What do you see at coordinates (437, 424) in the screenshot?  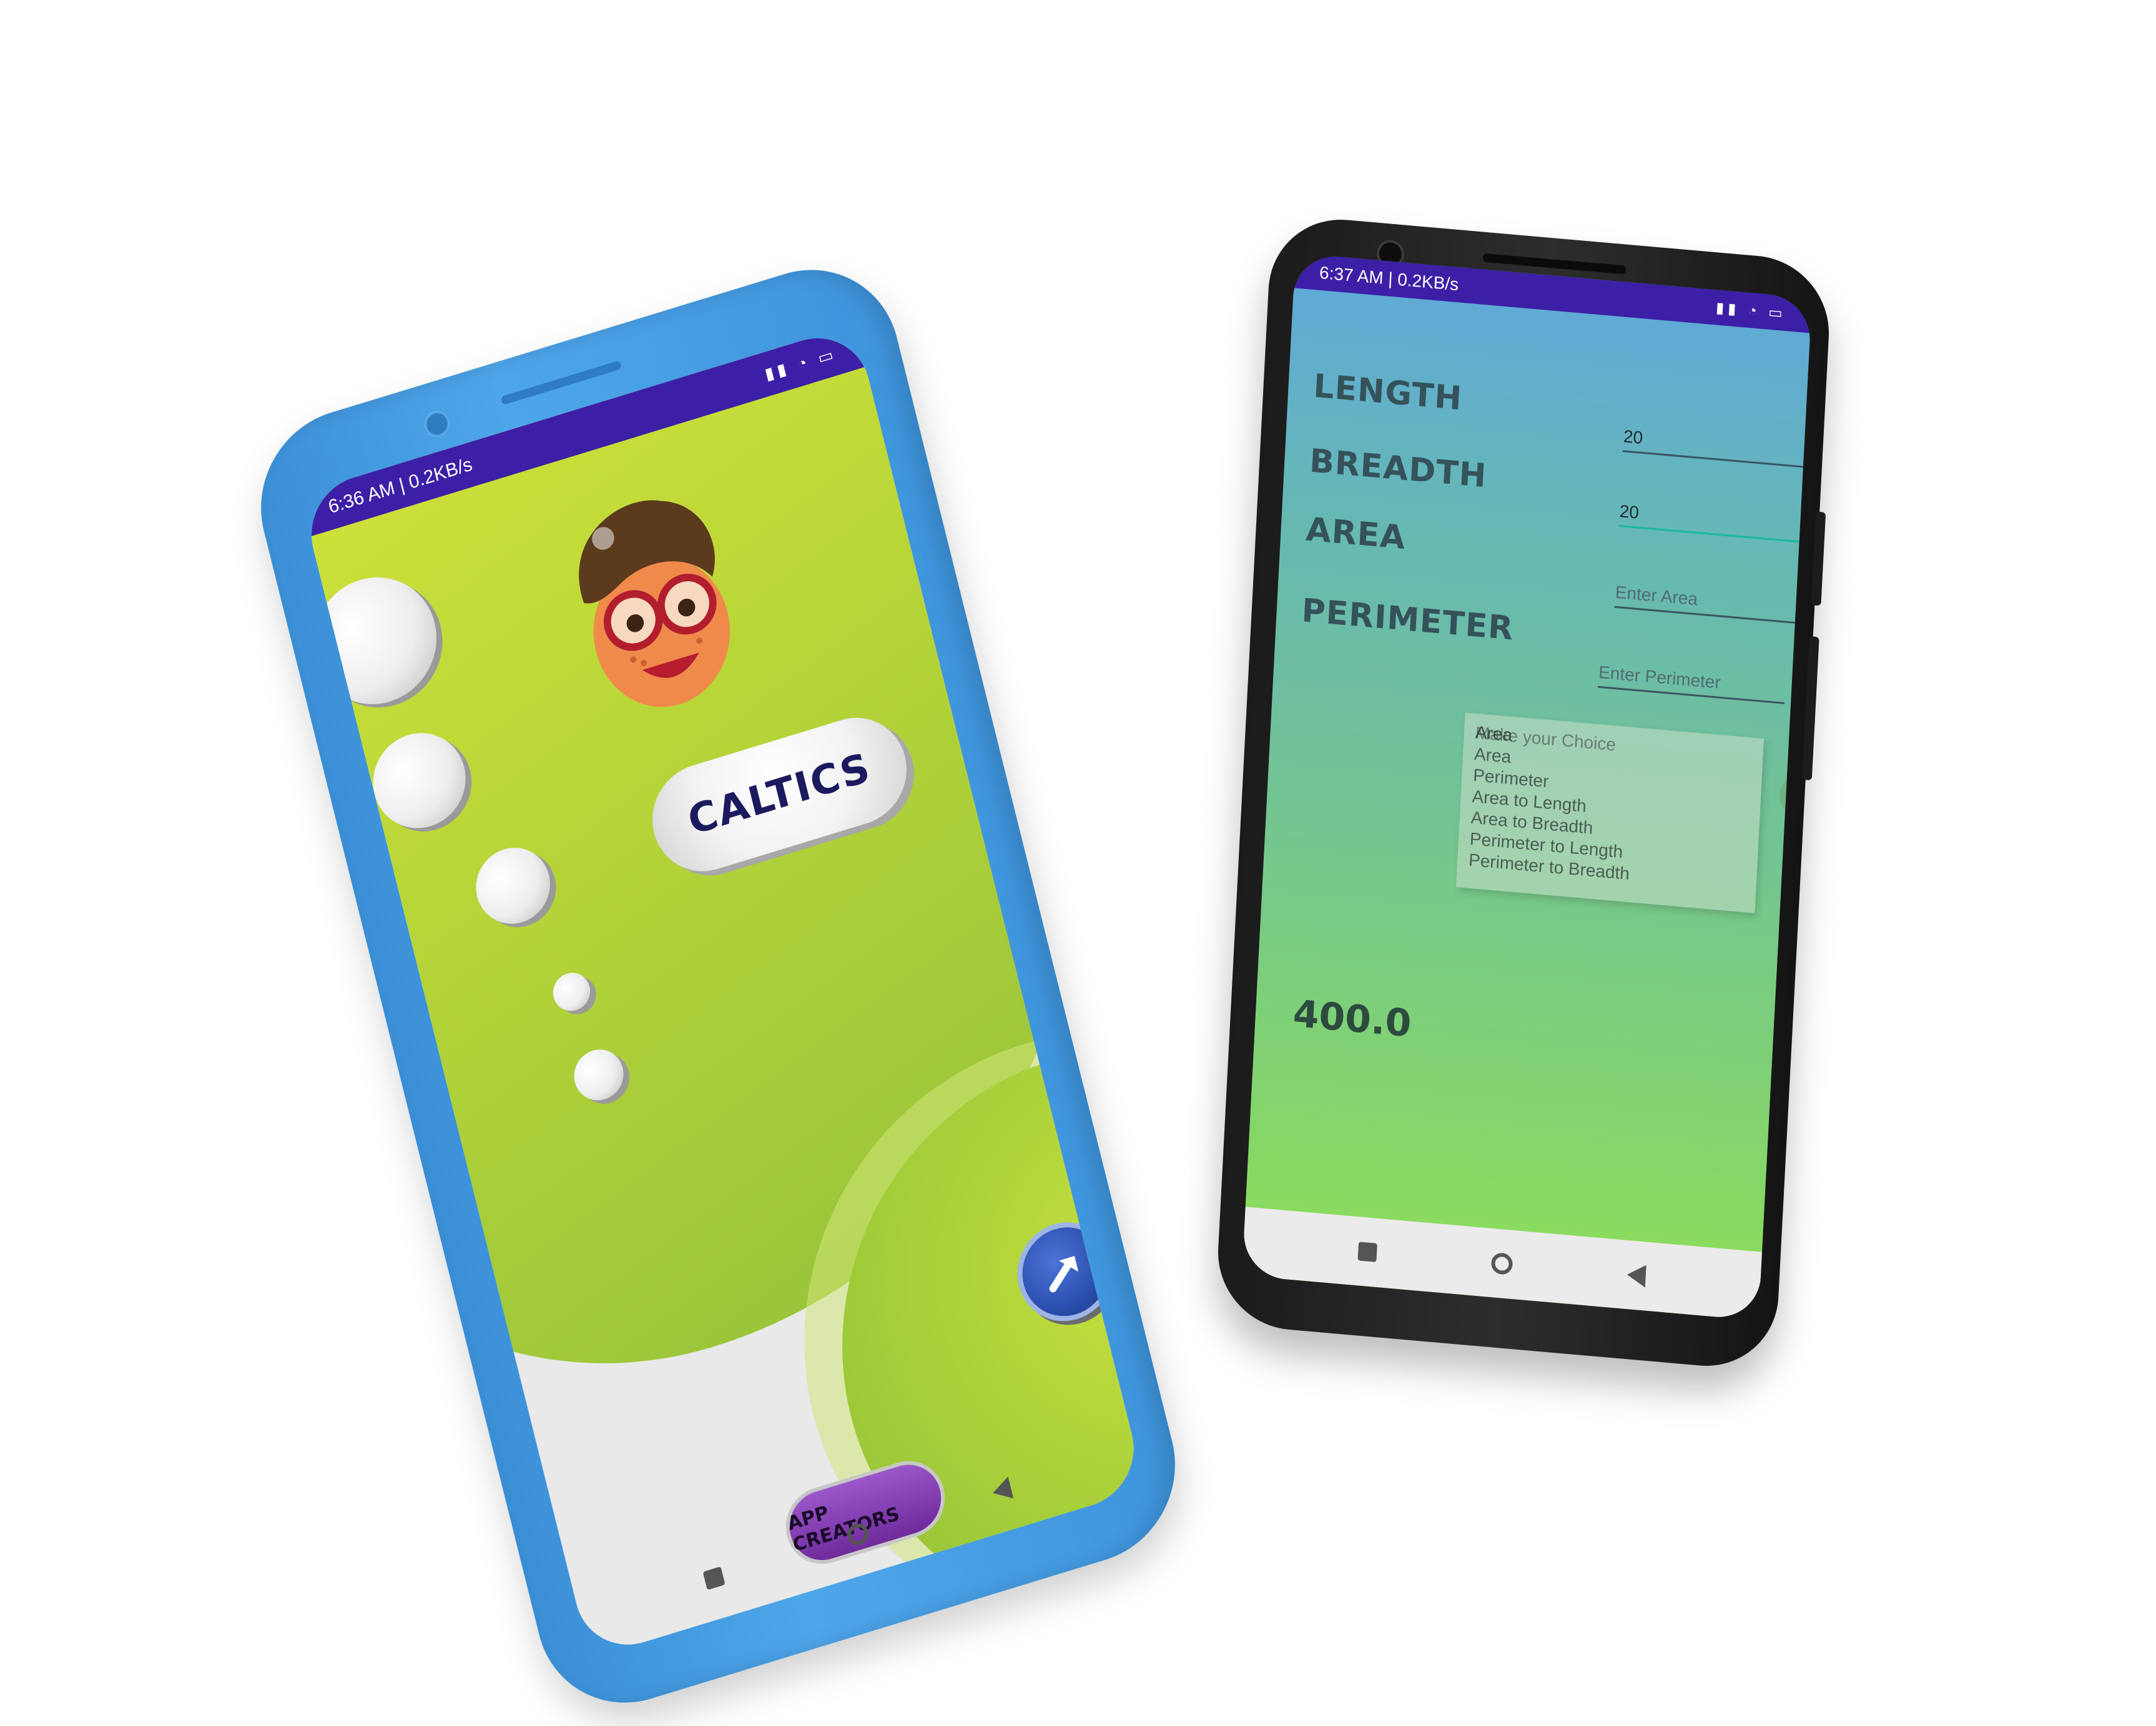 I see `front-camera` at bounding box center [437, 424].